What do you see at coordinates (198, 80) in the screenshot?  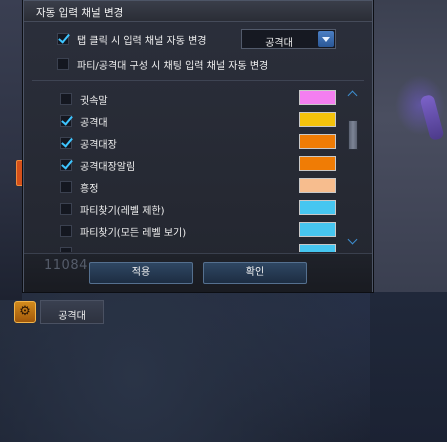 I see `divider` at bounding box center [198, 80].